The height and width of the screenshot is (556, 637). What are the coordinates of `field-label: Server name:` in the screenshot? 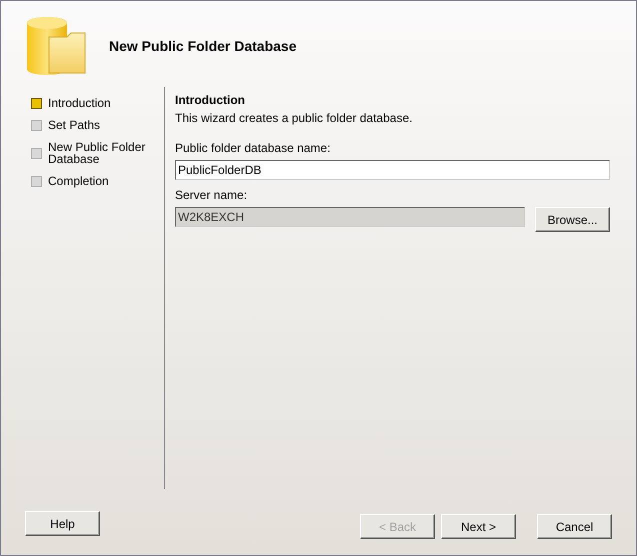 It's located at (211, 195).